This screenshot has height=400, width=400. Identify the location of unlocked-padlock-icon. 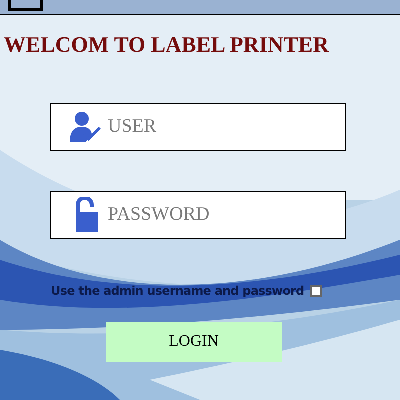
(87, 215).